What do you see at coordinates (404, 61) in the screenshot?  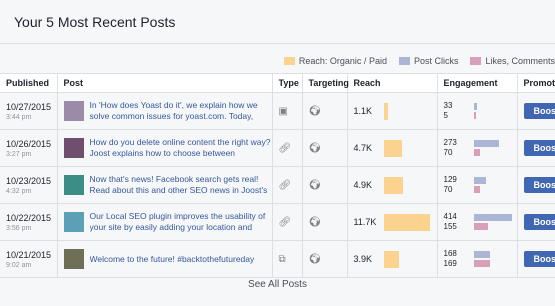 I see `legend-swatch-clicks` at bounding box center [404, 61].